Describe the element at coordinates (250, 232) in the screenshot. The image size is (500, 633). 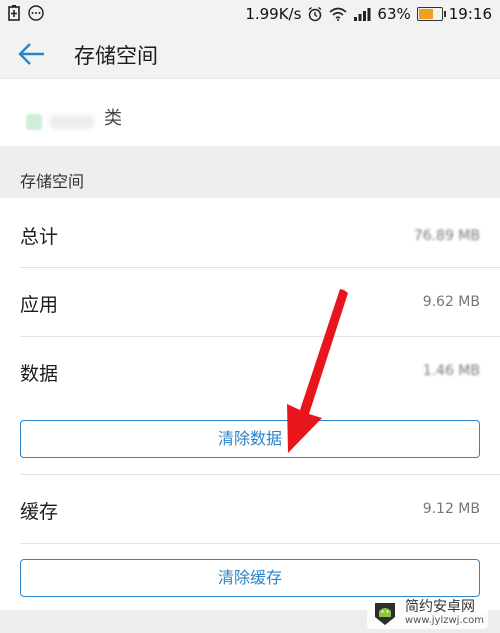
I see `total-row: 总计 76.89 MB` at that location.